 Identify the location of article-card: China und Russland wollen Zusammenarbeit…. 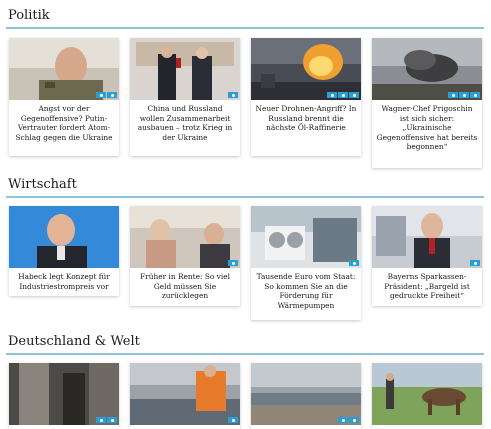
(185, 97).